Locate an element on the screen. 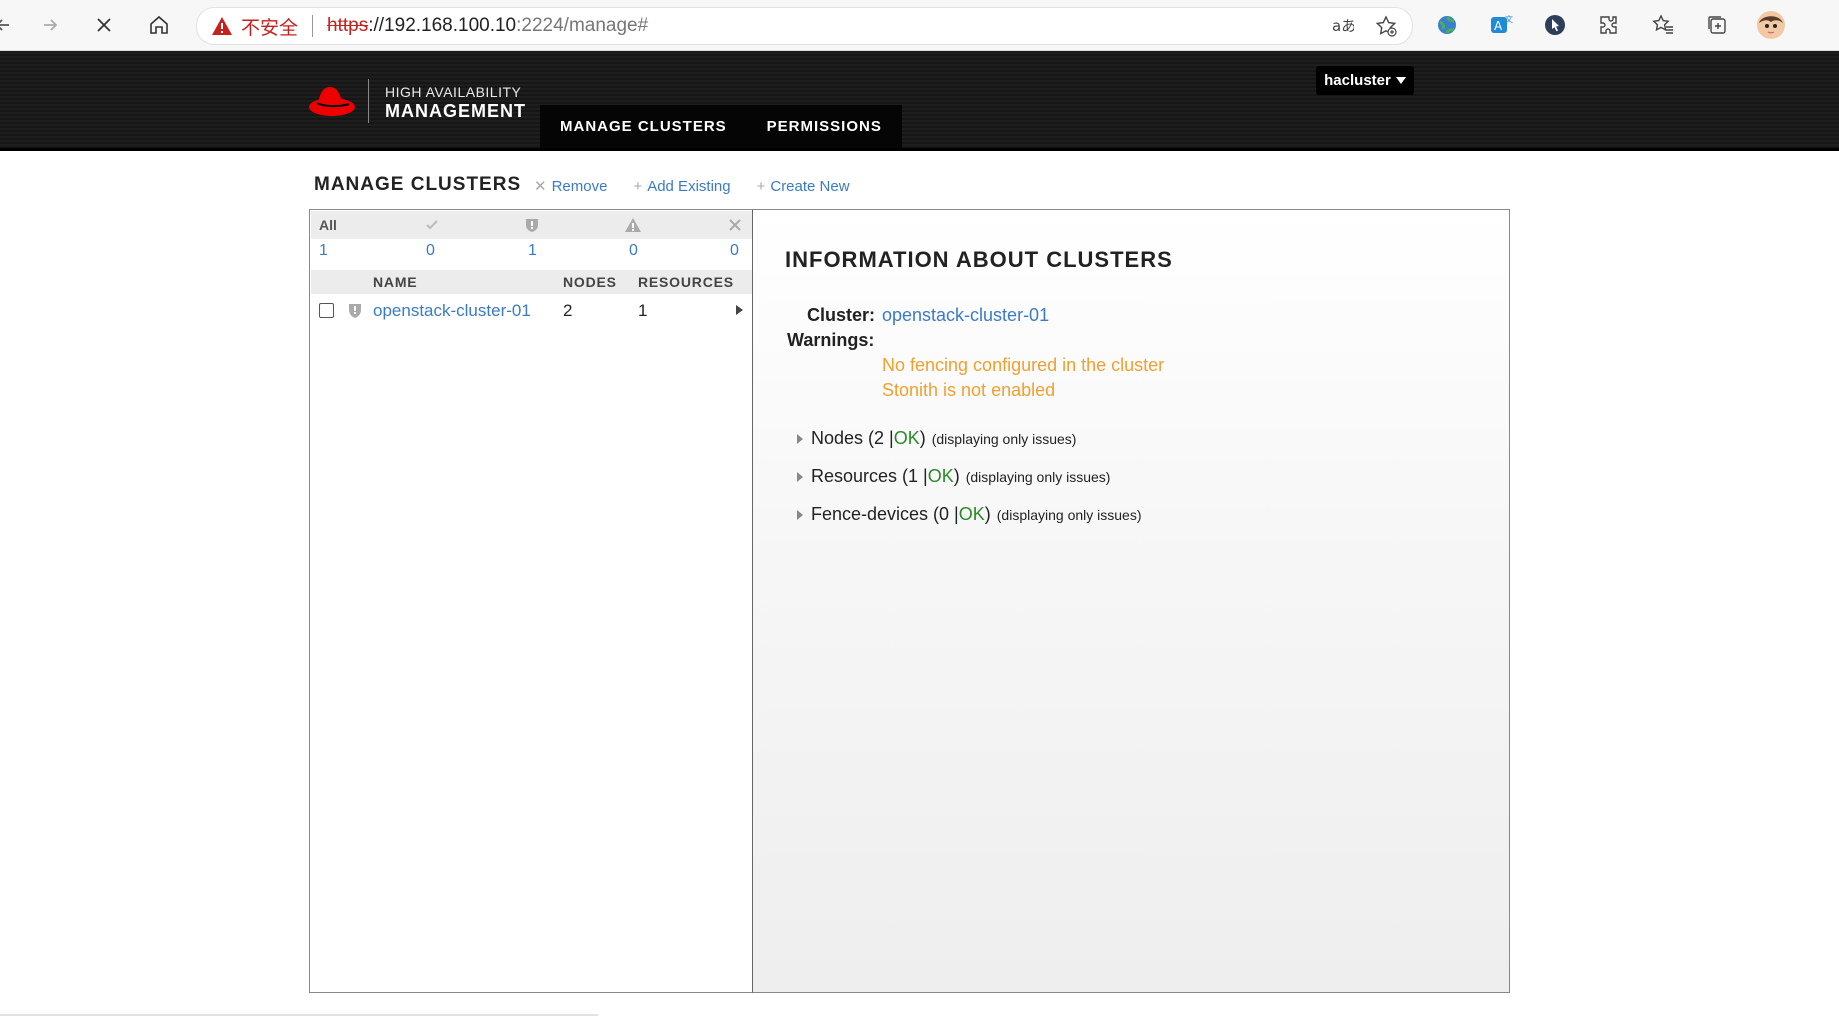  browser-extensions: A文 is located at coordinates (1609, 25).